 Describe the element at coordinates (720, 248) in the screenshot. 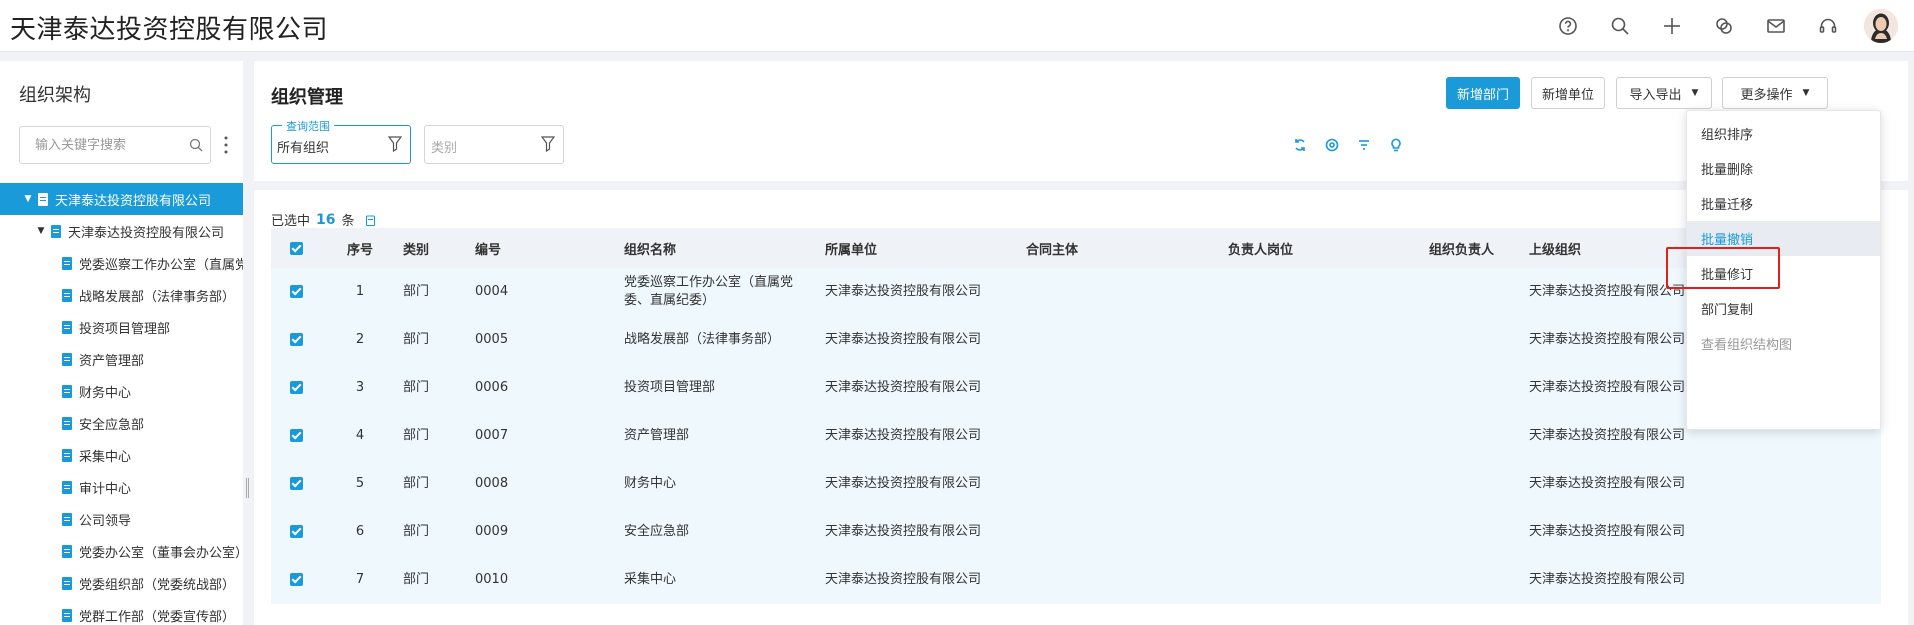

I see `col-header-name: 组织名称` at that location.